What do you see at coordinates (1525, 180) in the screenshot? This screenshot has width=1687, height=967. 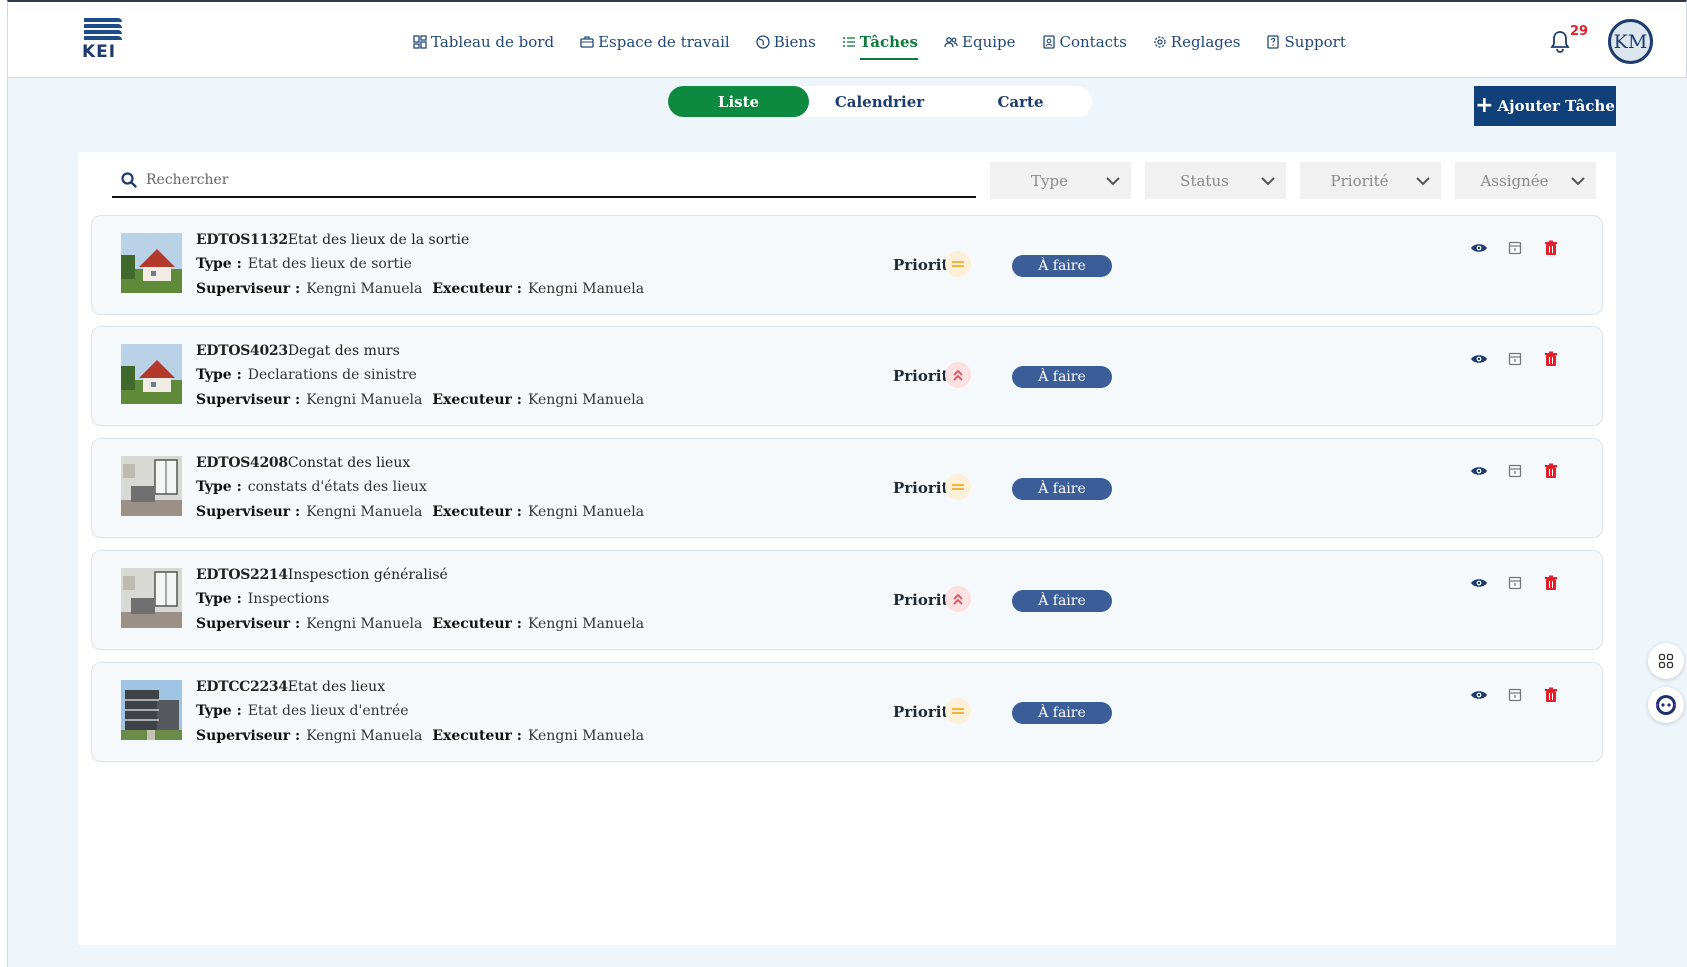 I see `filter-assignee: Assignée` at bounding box center [1525, 180].